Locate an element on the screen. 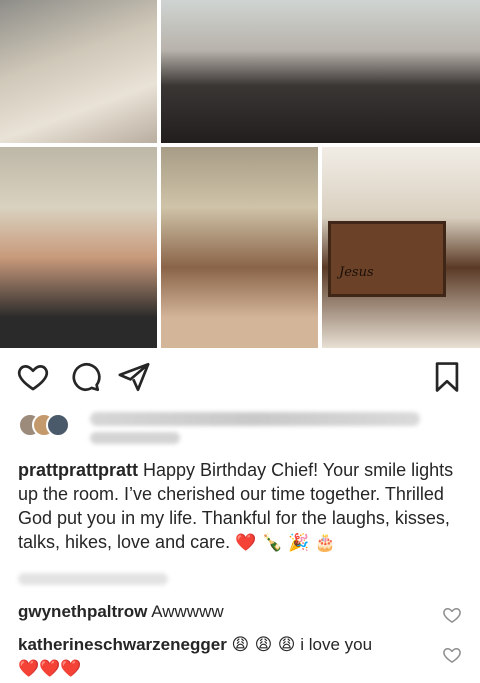 This screenshot has width=480, height=683. comment-icon is located at coordinates (86, 377).